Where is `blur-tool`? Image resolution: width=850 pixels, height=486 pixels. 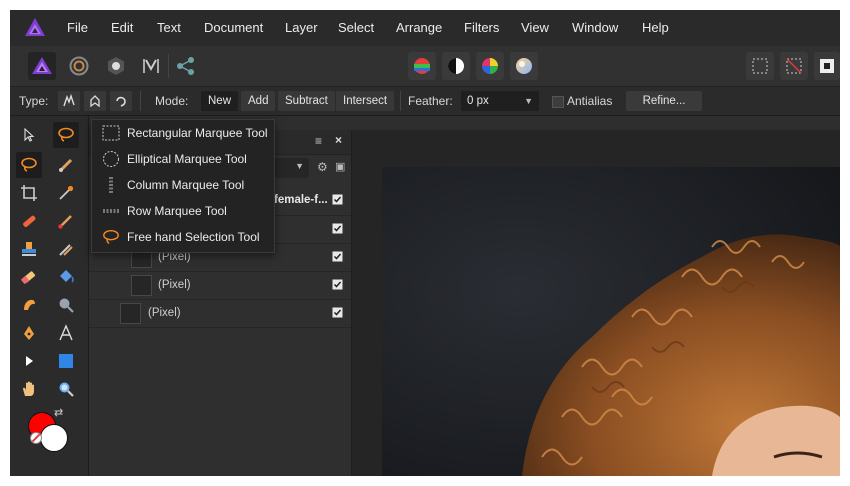 blur-tool is located at coordinates (66, 305).